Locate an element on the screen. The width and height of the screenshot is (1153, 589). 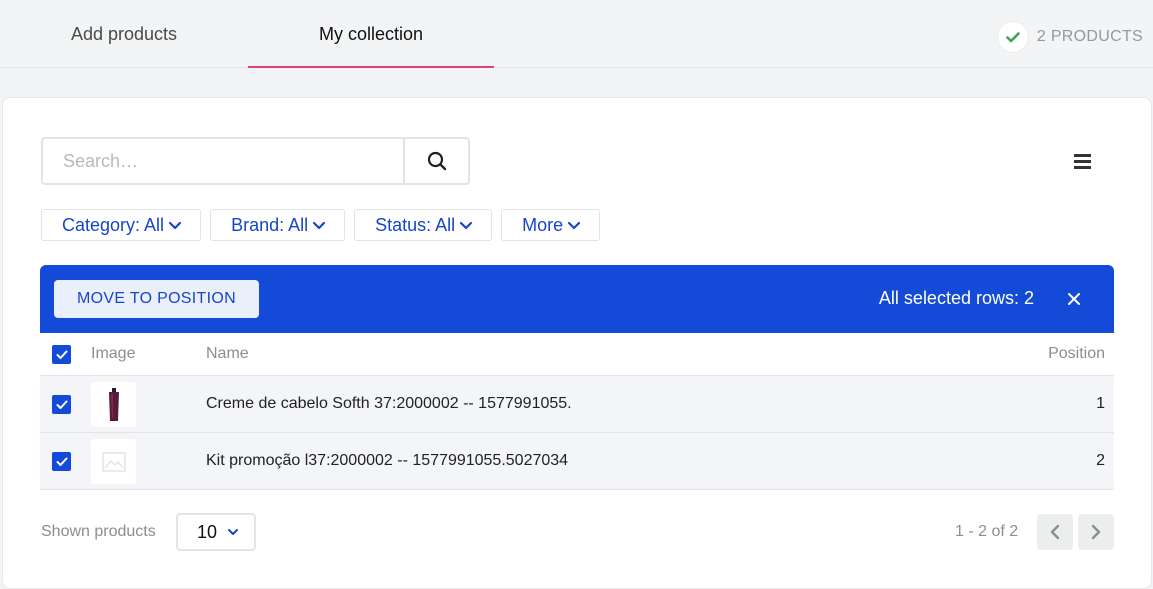
shown-products-label: Shown products is located at coordinates (98, 531).